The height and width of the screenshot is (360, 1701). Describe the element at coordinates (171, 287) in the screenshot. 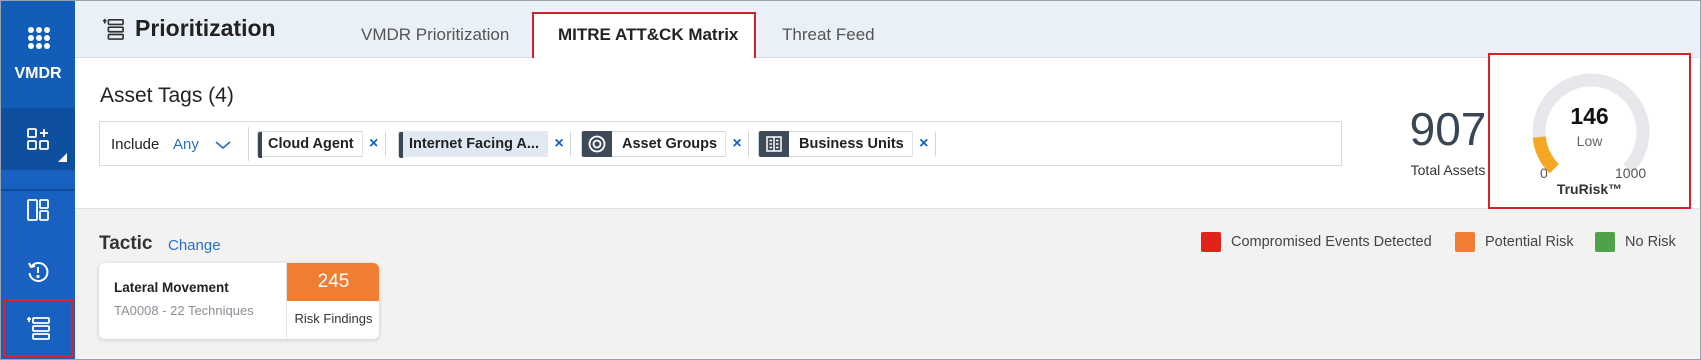

I see `tactic-name: Lateral Movement` at that location.